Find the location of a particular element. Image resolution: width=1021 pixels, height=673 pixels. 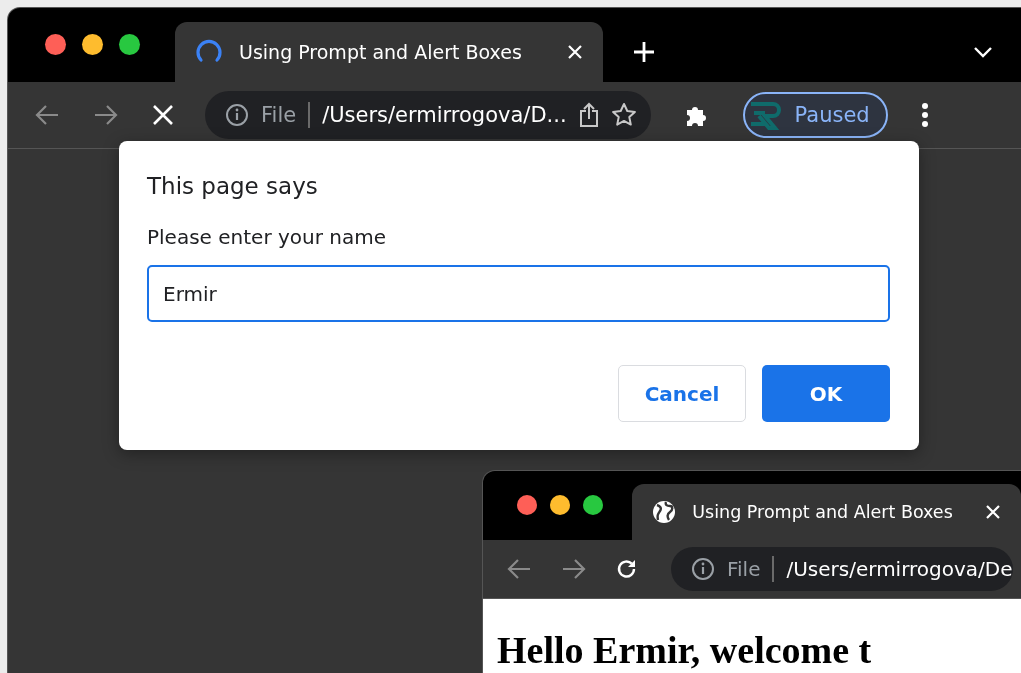

chevron-down-icon is located at coordinates (983, 52).